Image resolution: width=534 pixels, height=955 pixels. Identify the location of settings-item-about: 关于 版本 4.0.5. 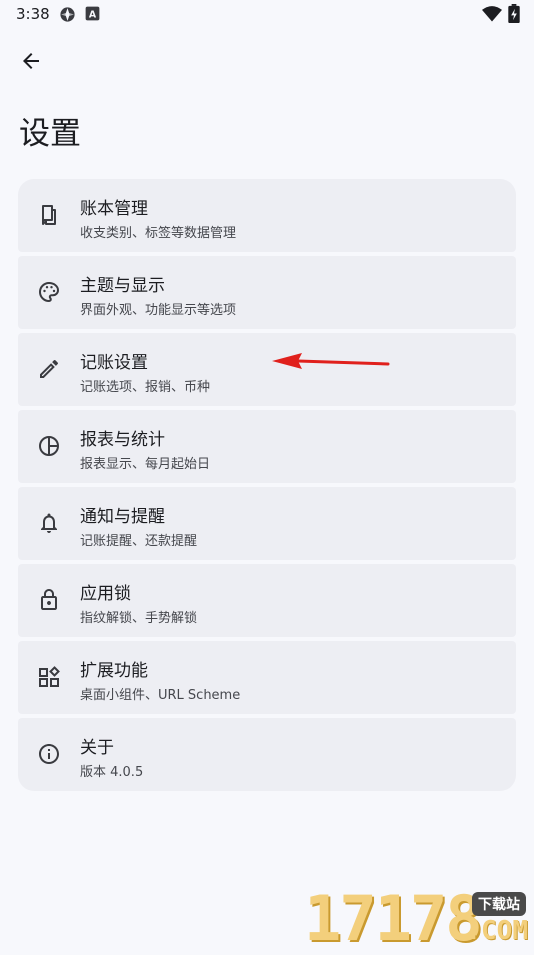
(267, 754).